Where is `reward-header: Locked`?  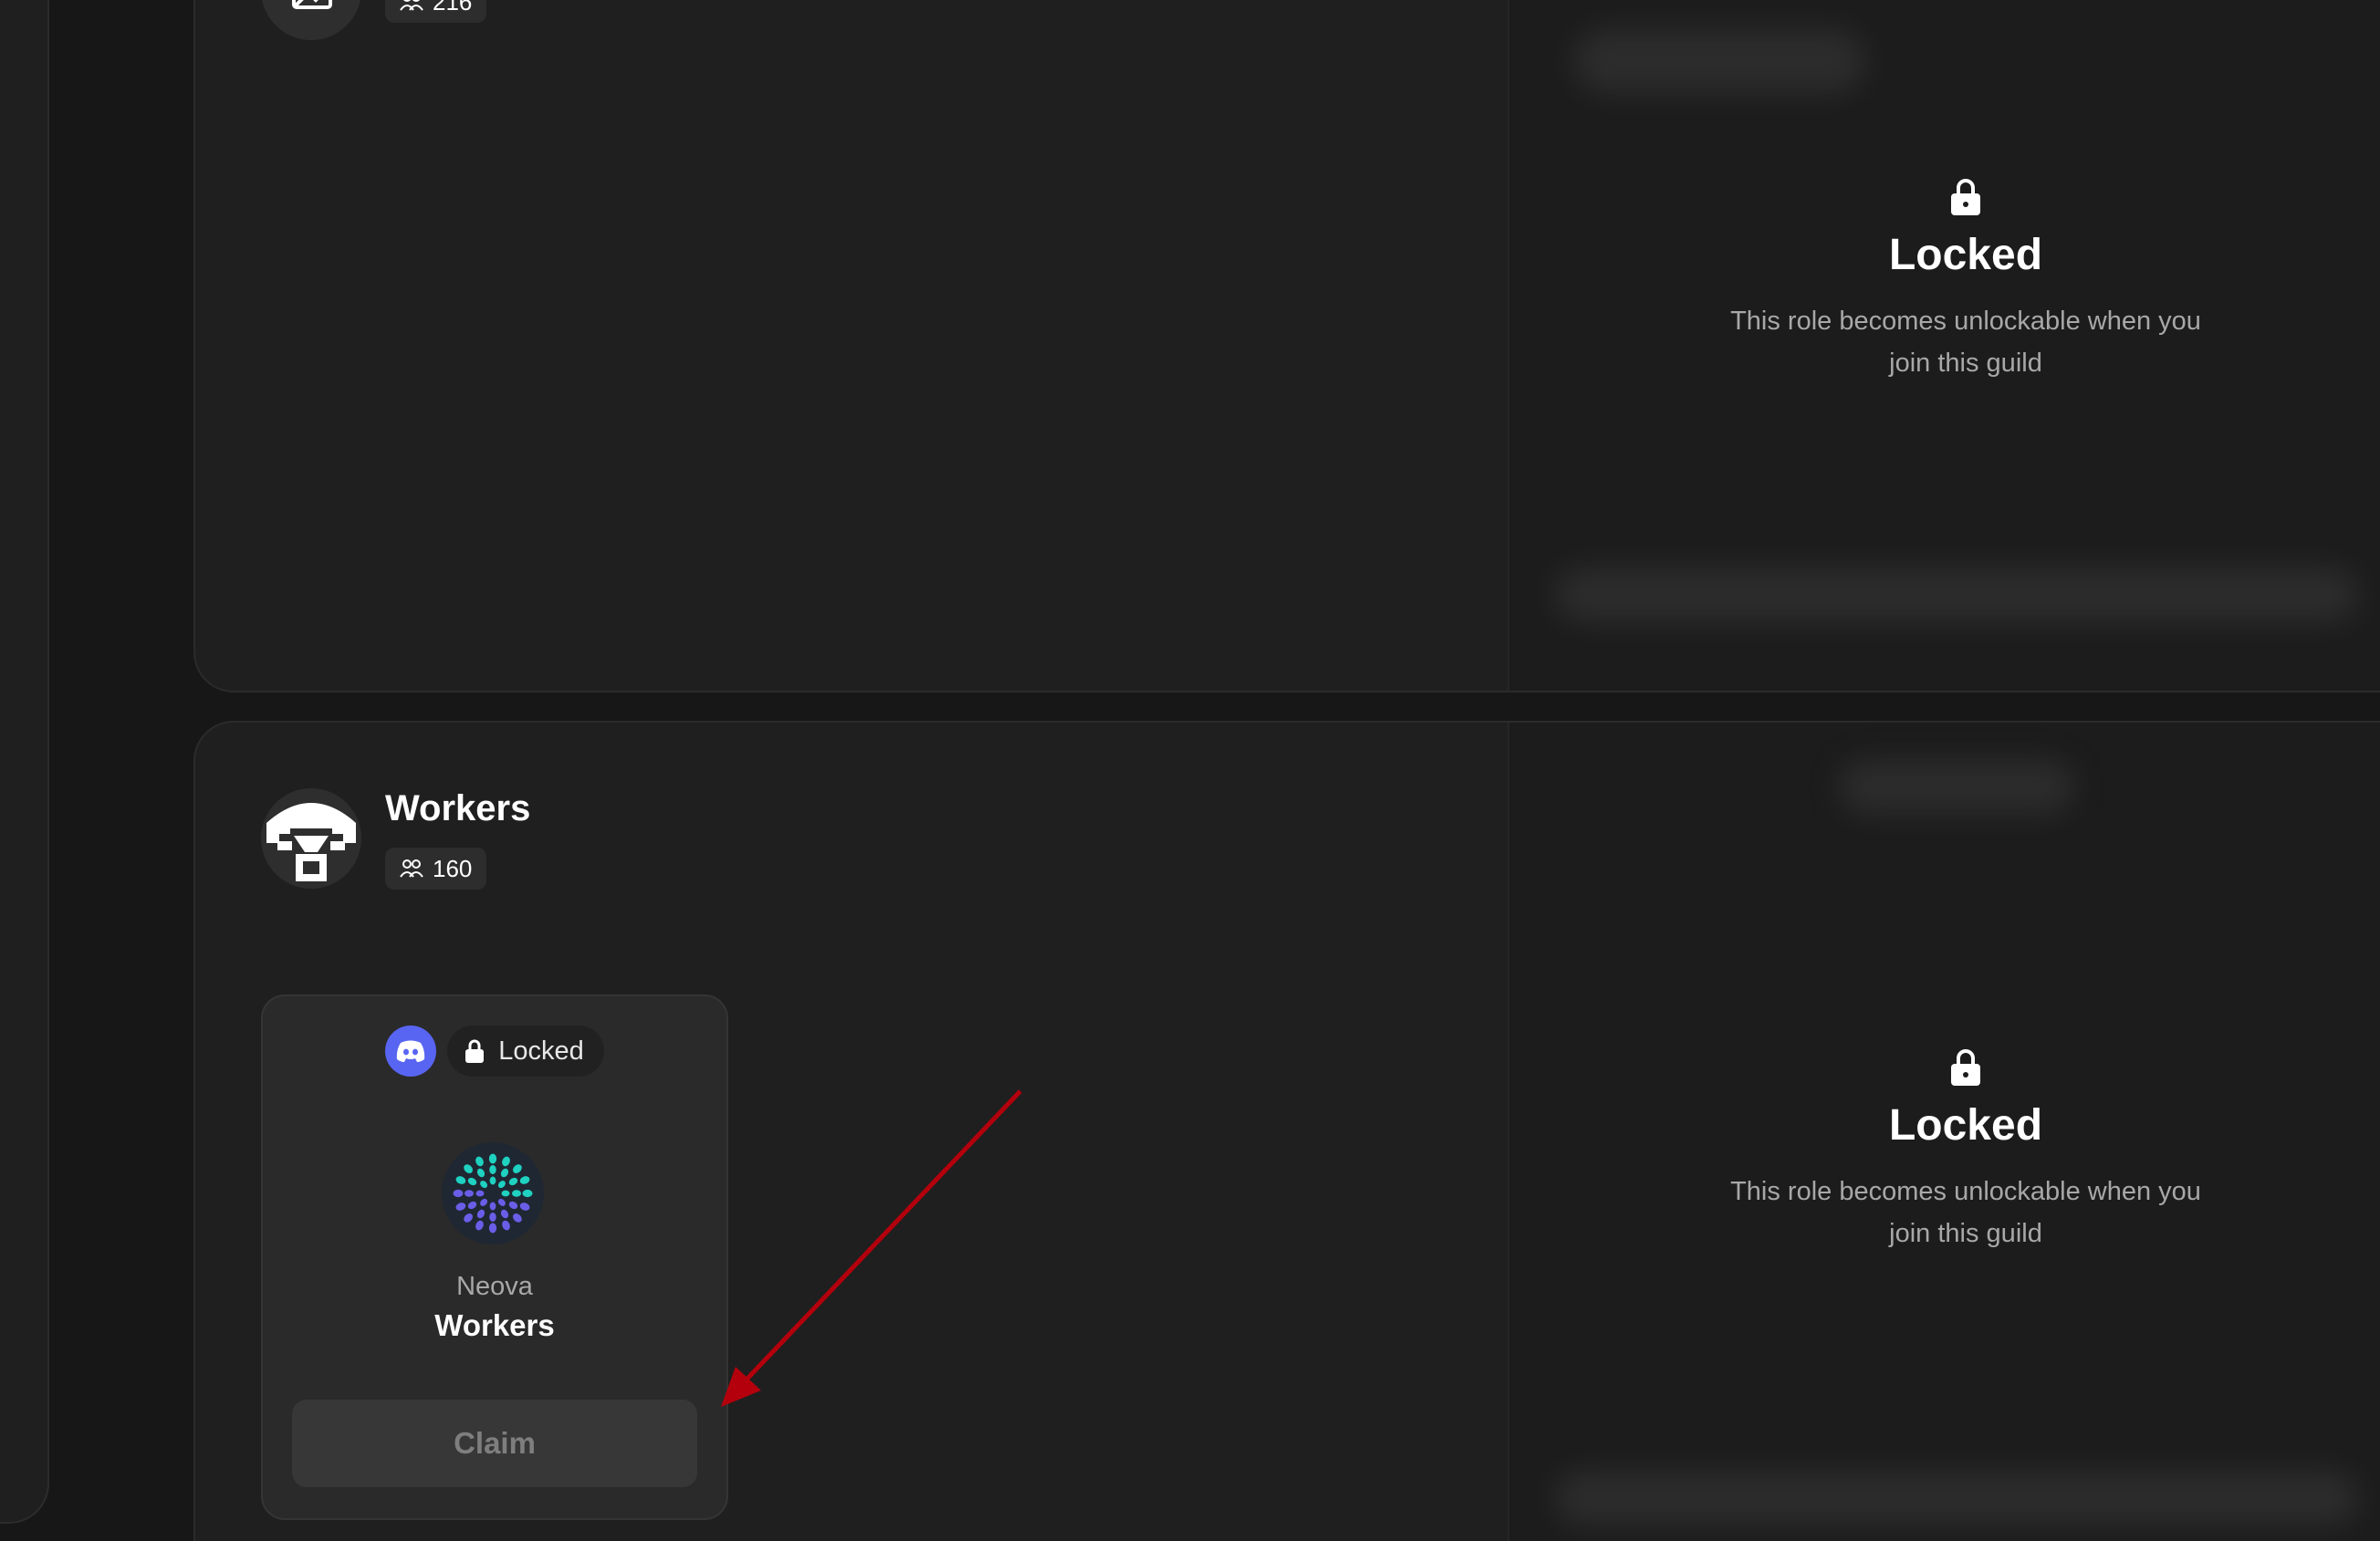
reward-header: Locked is located at coordinates (495, 1051).